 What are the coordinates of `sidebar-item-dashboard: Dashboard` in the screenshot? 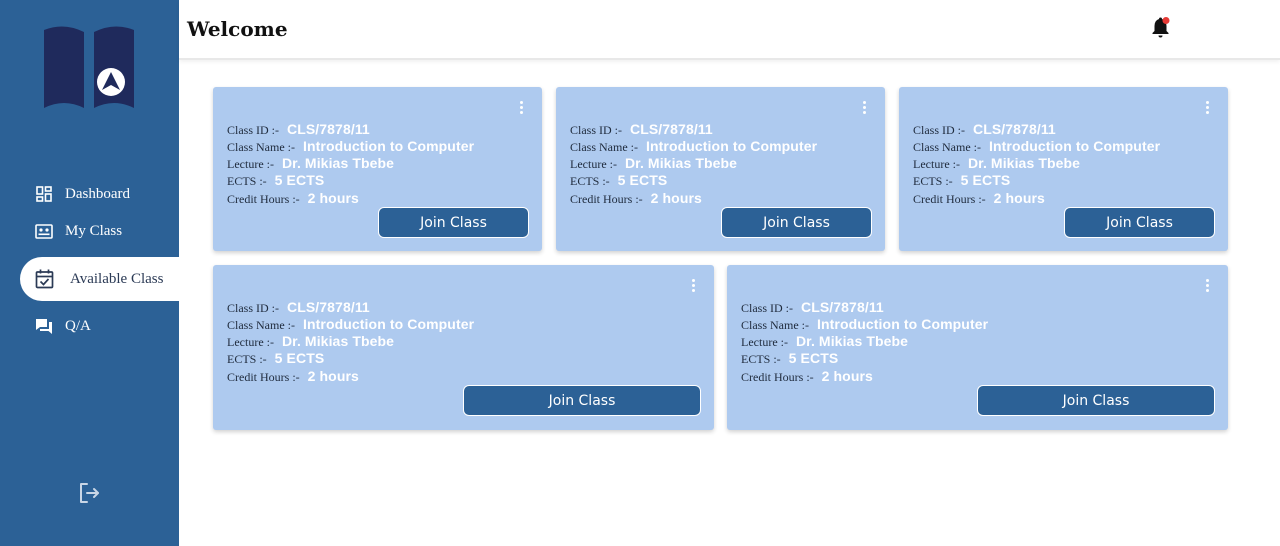 It's located at (89, 194).